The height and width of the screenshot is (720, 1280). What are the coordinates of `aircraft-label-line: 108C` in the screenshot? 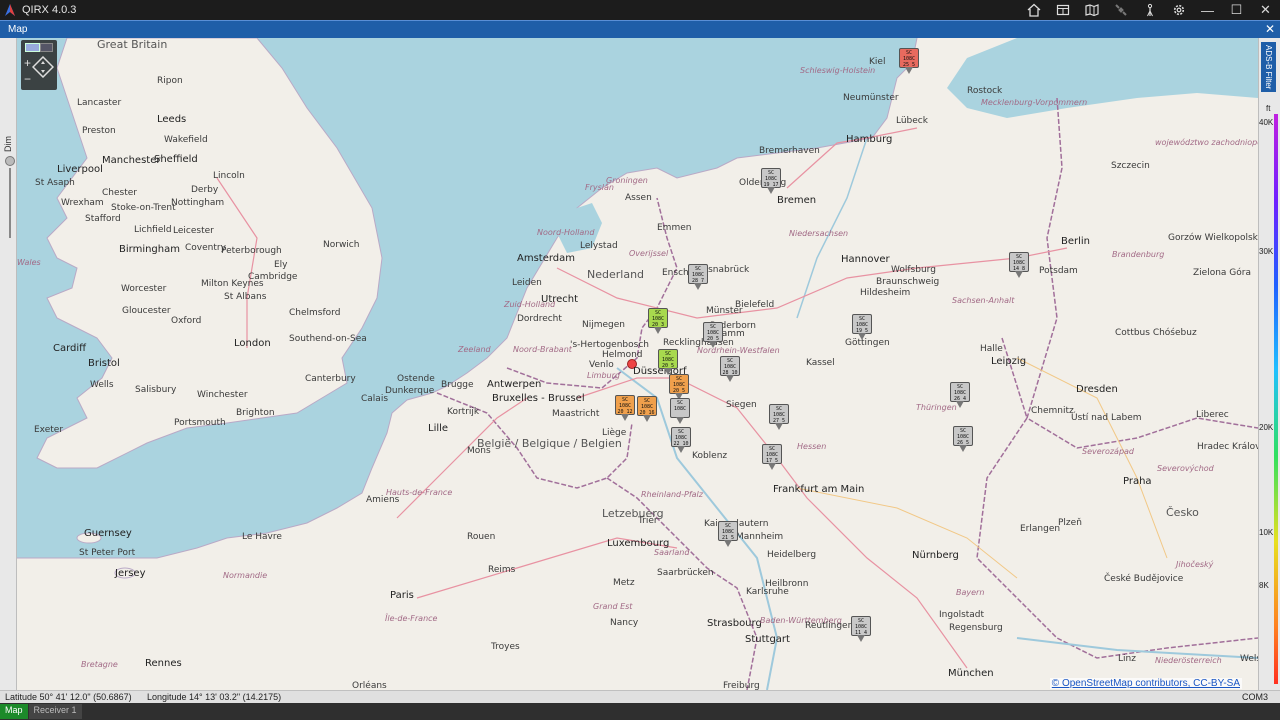 It's located at (680, 409).